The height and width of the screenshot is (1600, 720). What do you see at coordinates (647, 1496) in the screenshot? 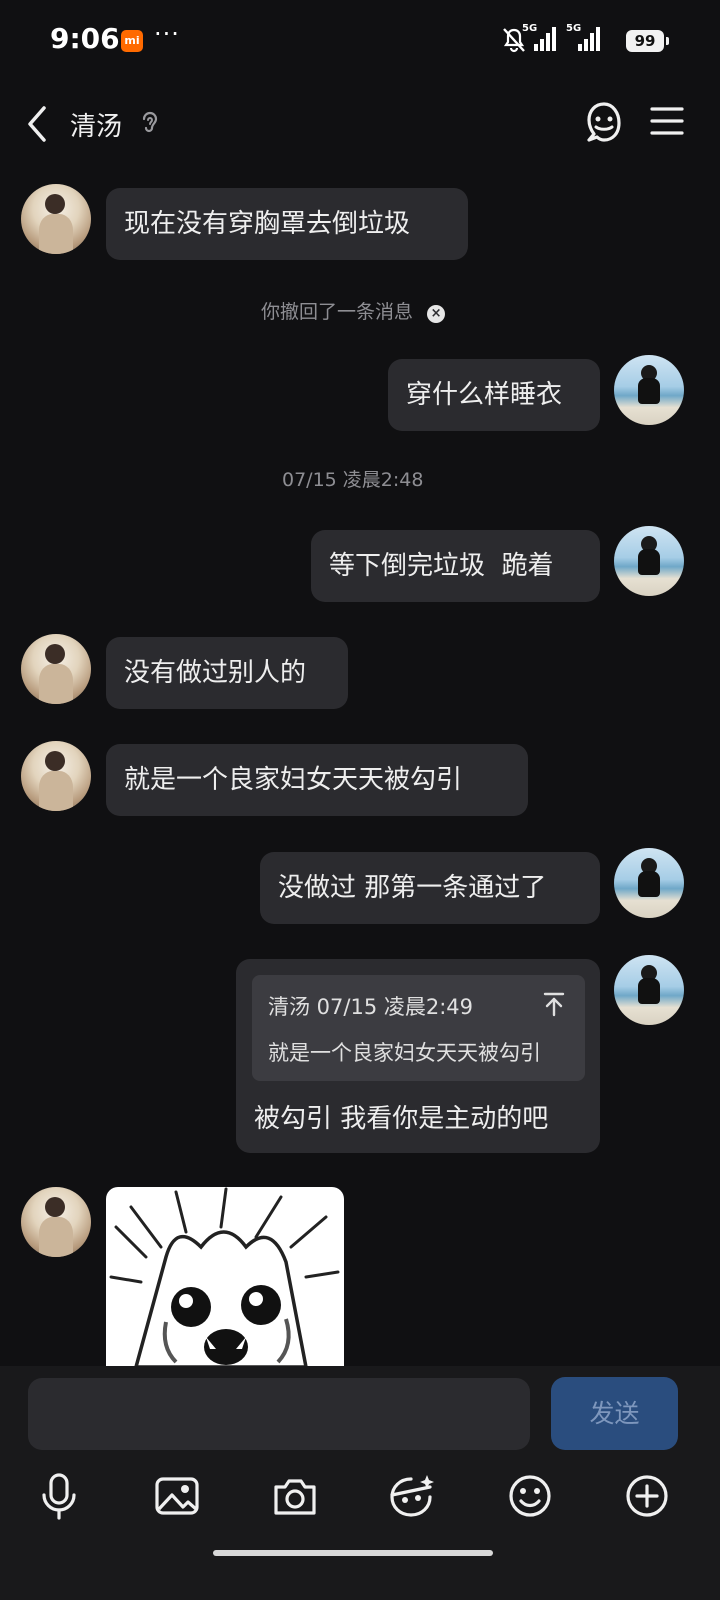
I see `plus-circle-icon` at bounding box center [647, 1496].